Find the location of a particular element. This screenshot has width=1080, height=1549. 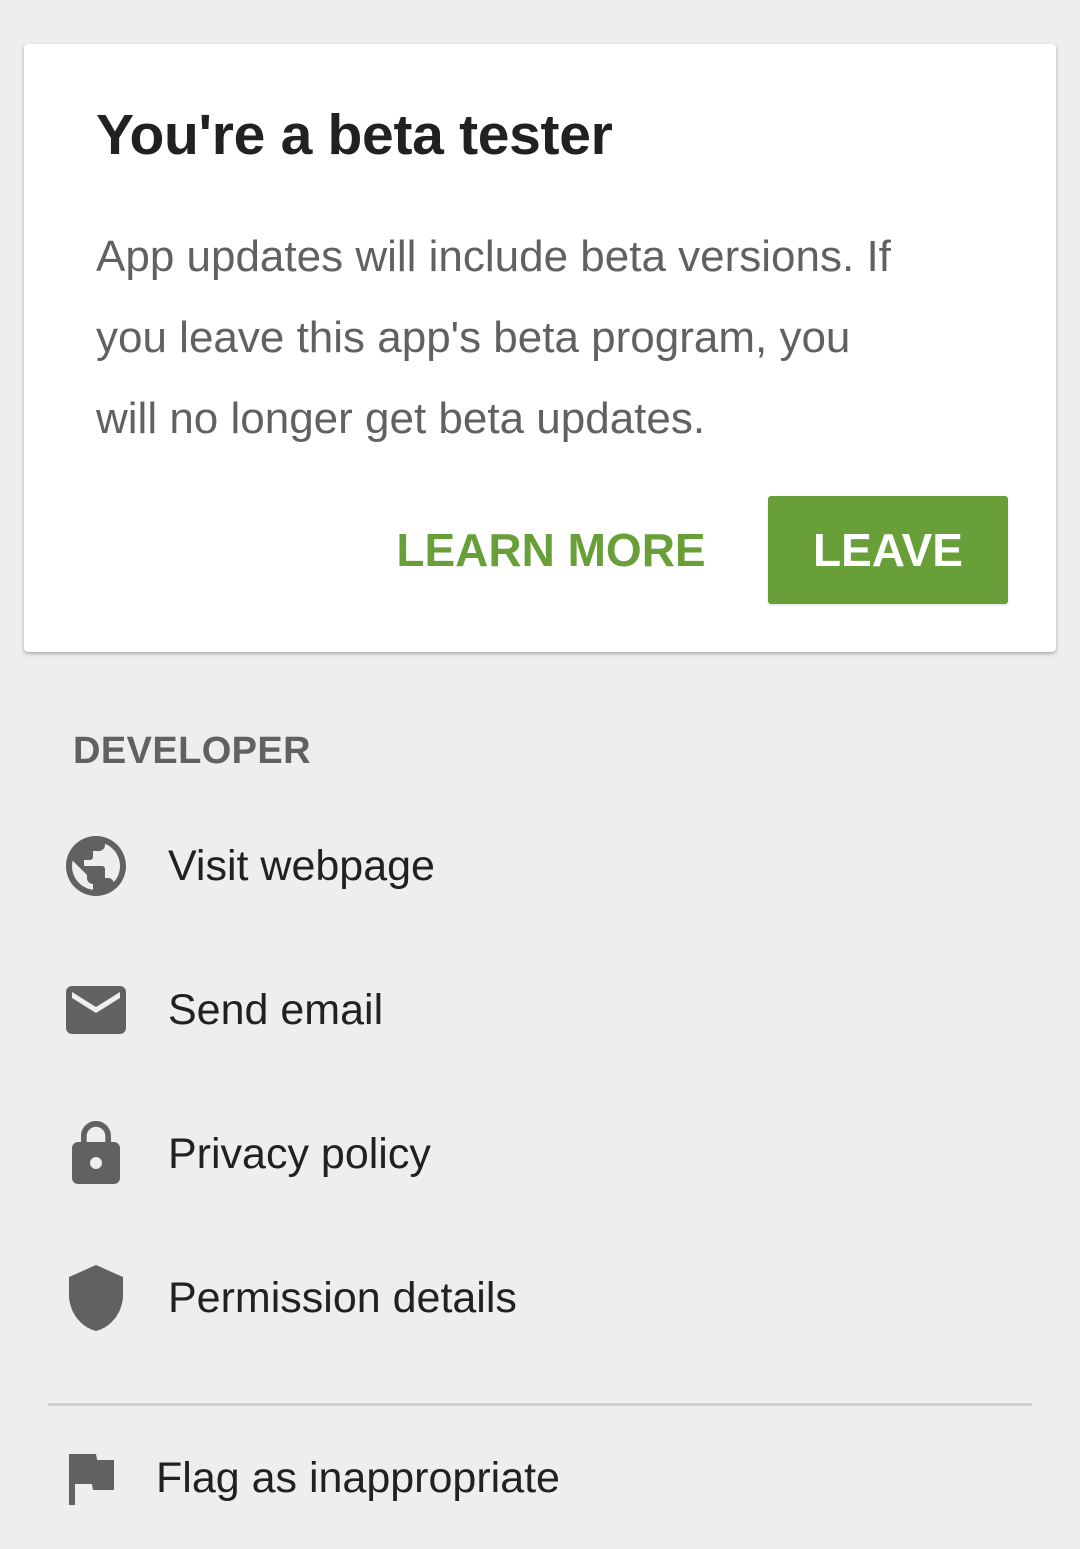

leave-beta-button: LEAVE is located at coordinates (888, 550).